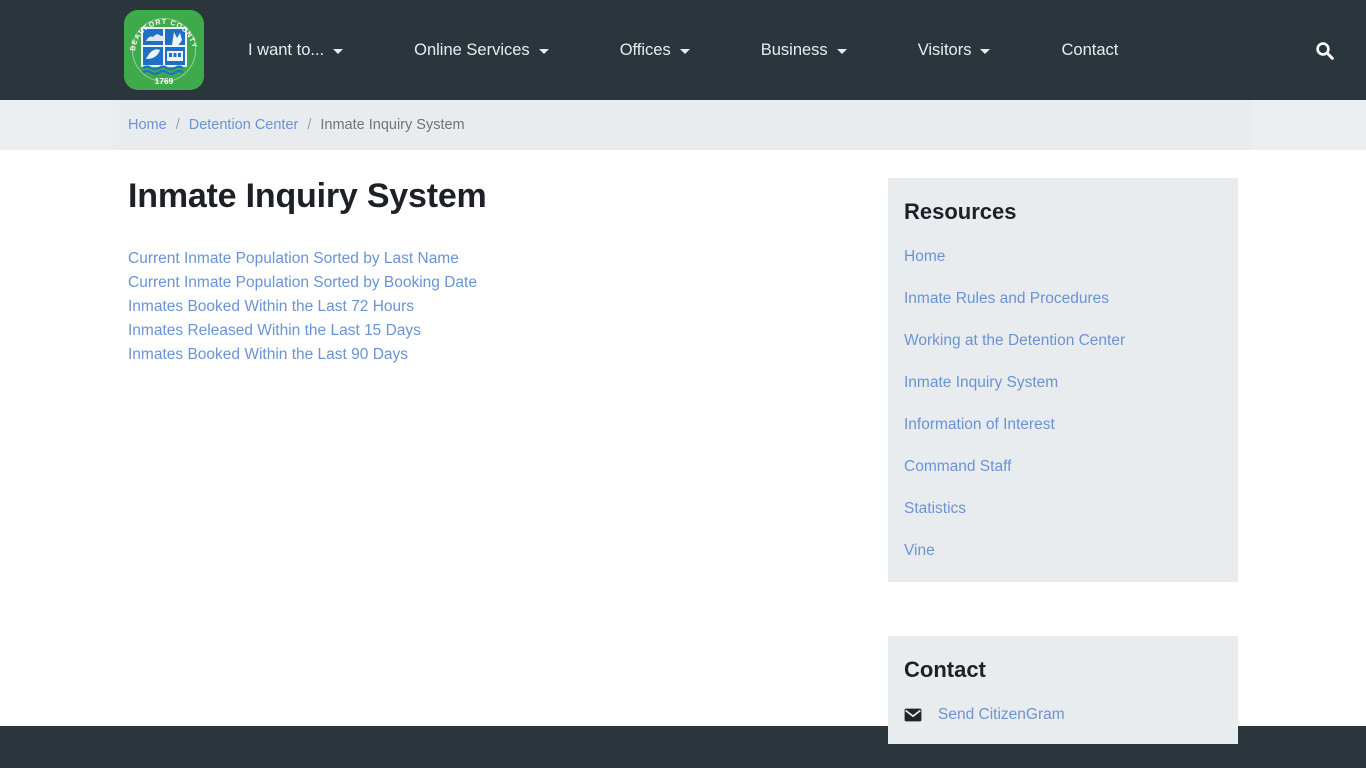 The width and height of the screenshot is (1366, 768). What do you see at coordinates (1063, 383) in the screenshot?
I see `list-item: Inmate Inquiry System` at bounding box center [1063, 383].